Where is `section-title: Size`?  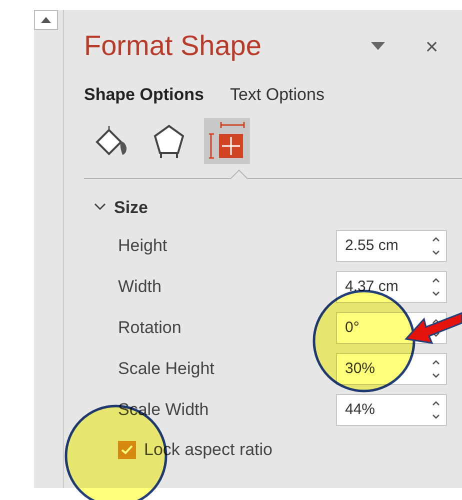
section-title: Size is located at coordinates (131, 207).